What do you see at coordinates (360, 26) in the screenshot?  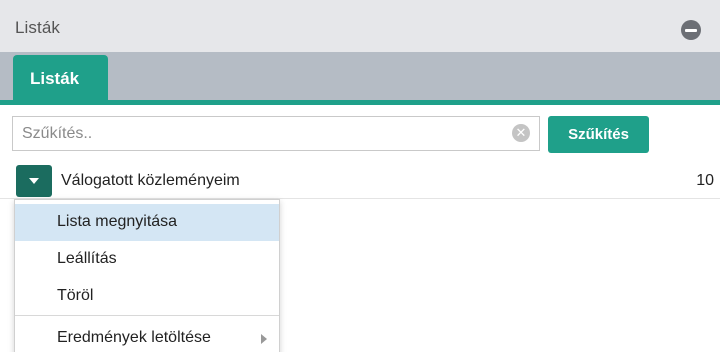 I see `panel-header: Listák` at bounding box center [360, 26].